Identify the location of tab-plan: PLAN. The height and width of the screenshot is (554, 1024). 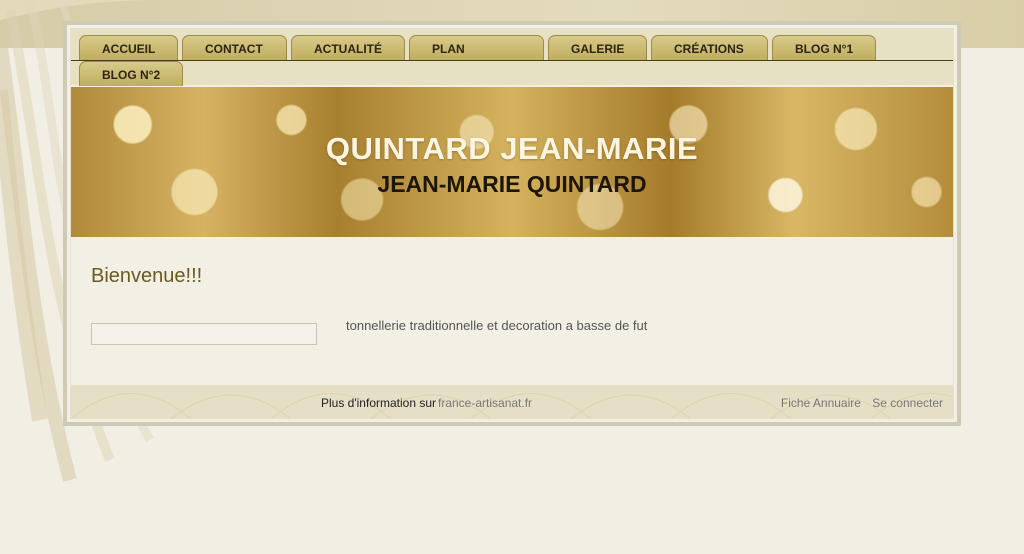
(476, 47).